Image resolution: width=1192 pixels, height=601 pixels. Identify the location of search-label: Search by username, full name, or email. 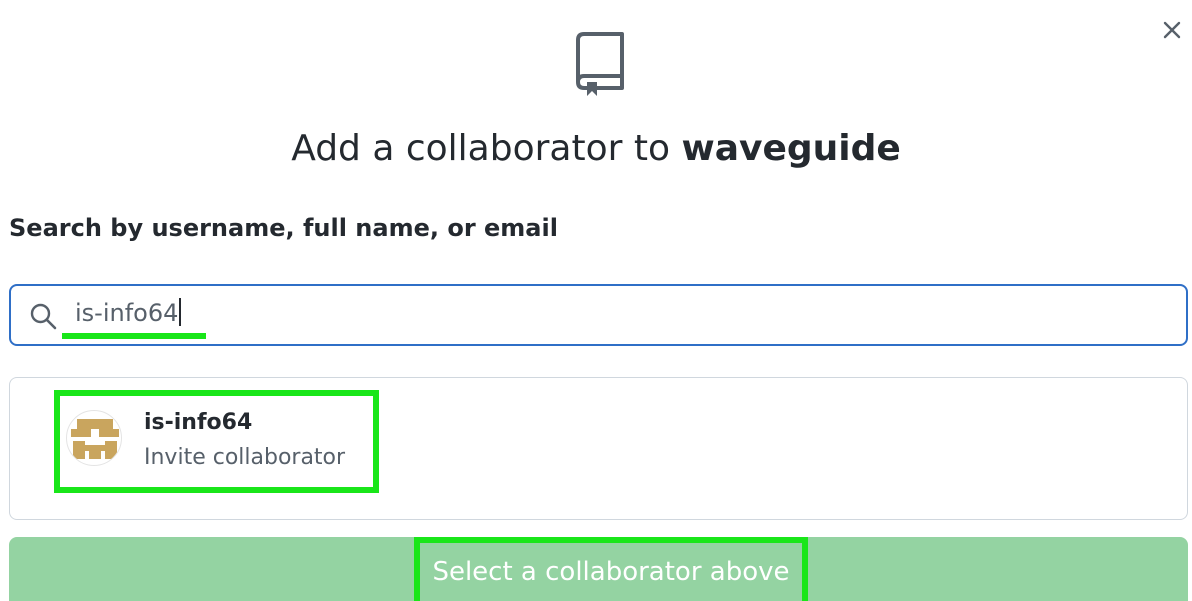
(283, 228).